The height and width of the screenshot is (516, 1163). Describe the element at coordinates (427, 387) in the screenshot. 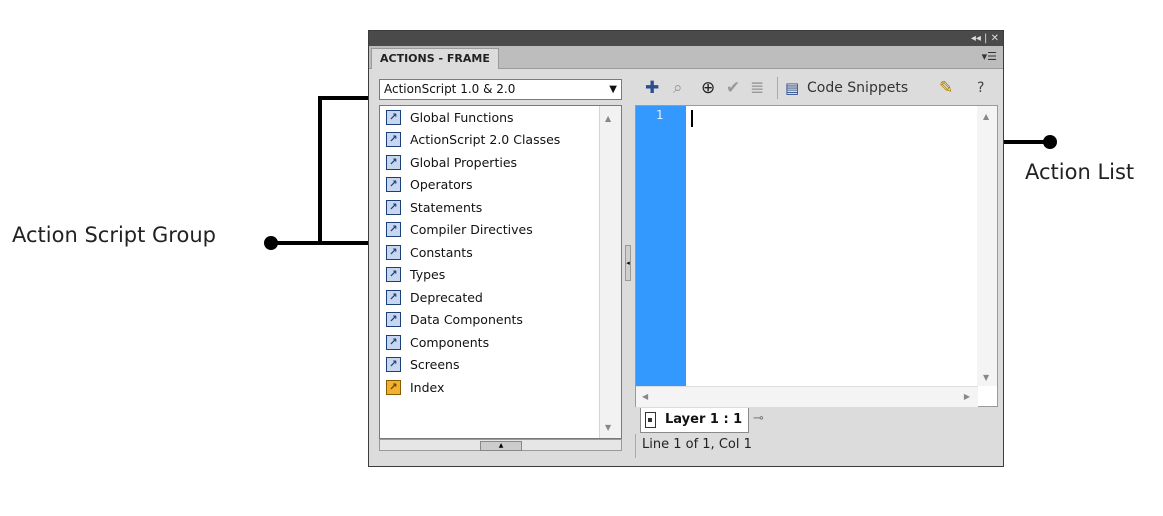

I see `toolbox-item-label: Index` at that location.